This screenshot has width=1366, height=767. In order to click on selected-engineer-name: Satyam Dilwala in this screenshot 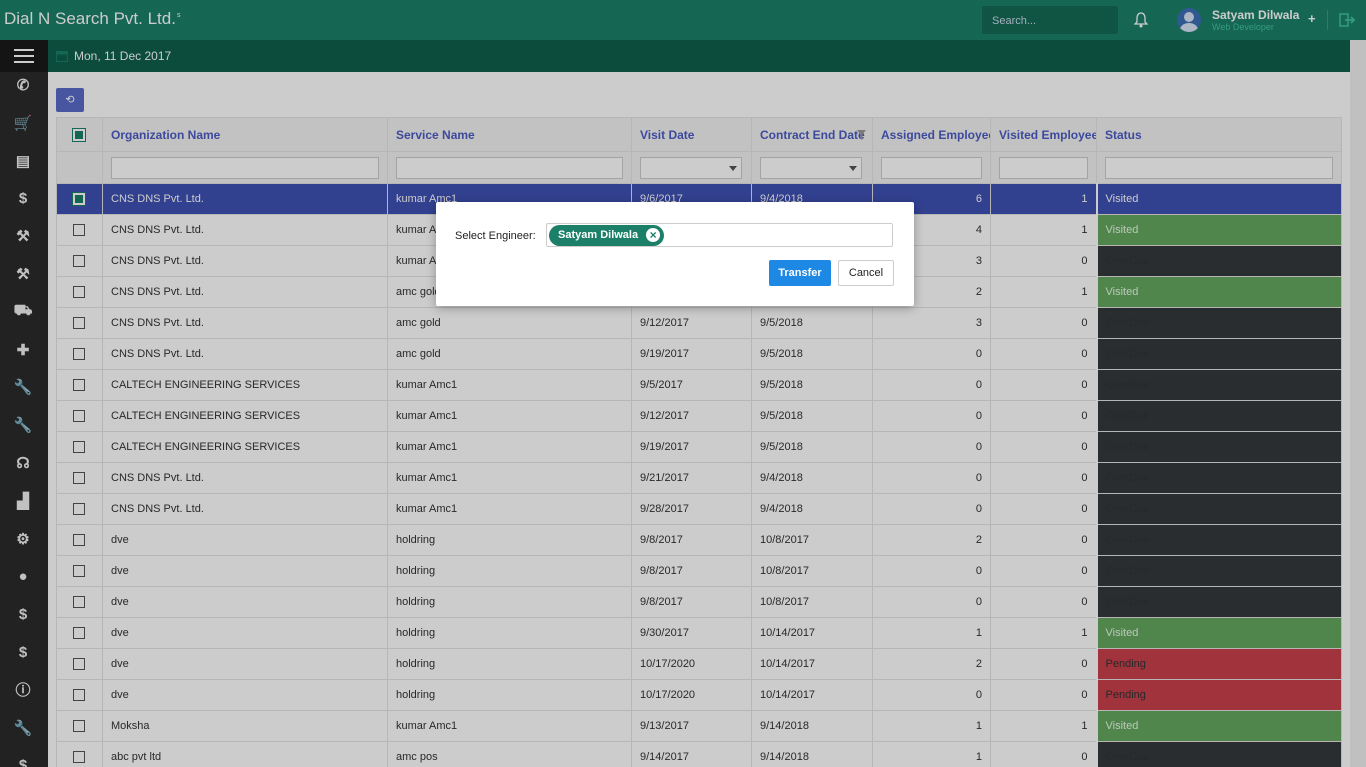, I will do `click(598, 235)`.